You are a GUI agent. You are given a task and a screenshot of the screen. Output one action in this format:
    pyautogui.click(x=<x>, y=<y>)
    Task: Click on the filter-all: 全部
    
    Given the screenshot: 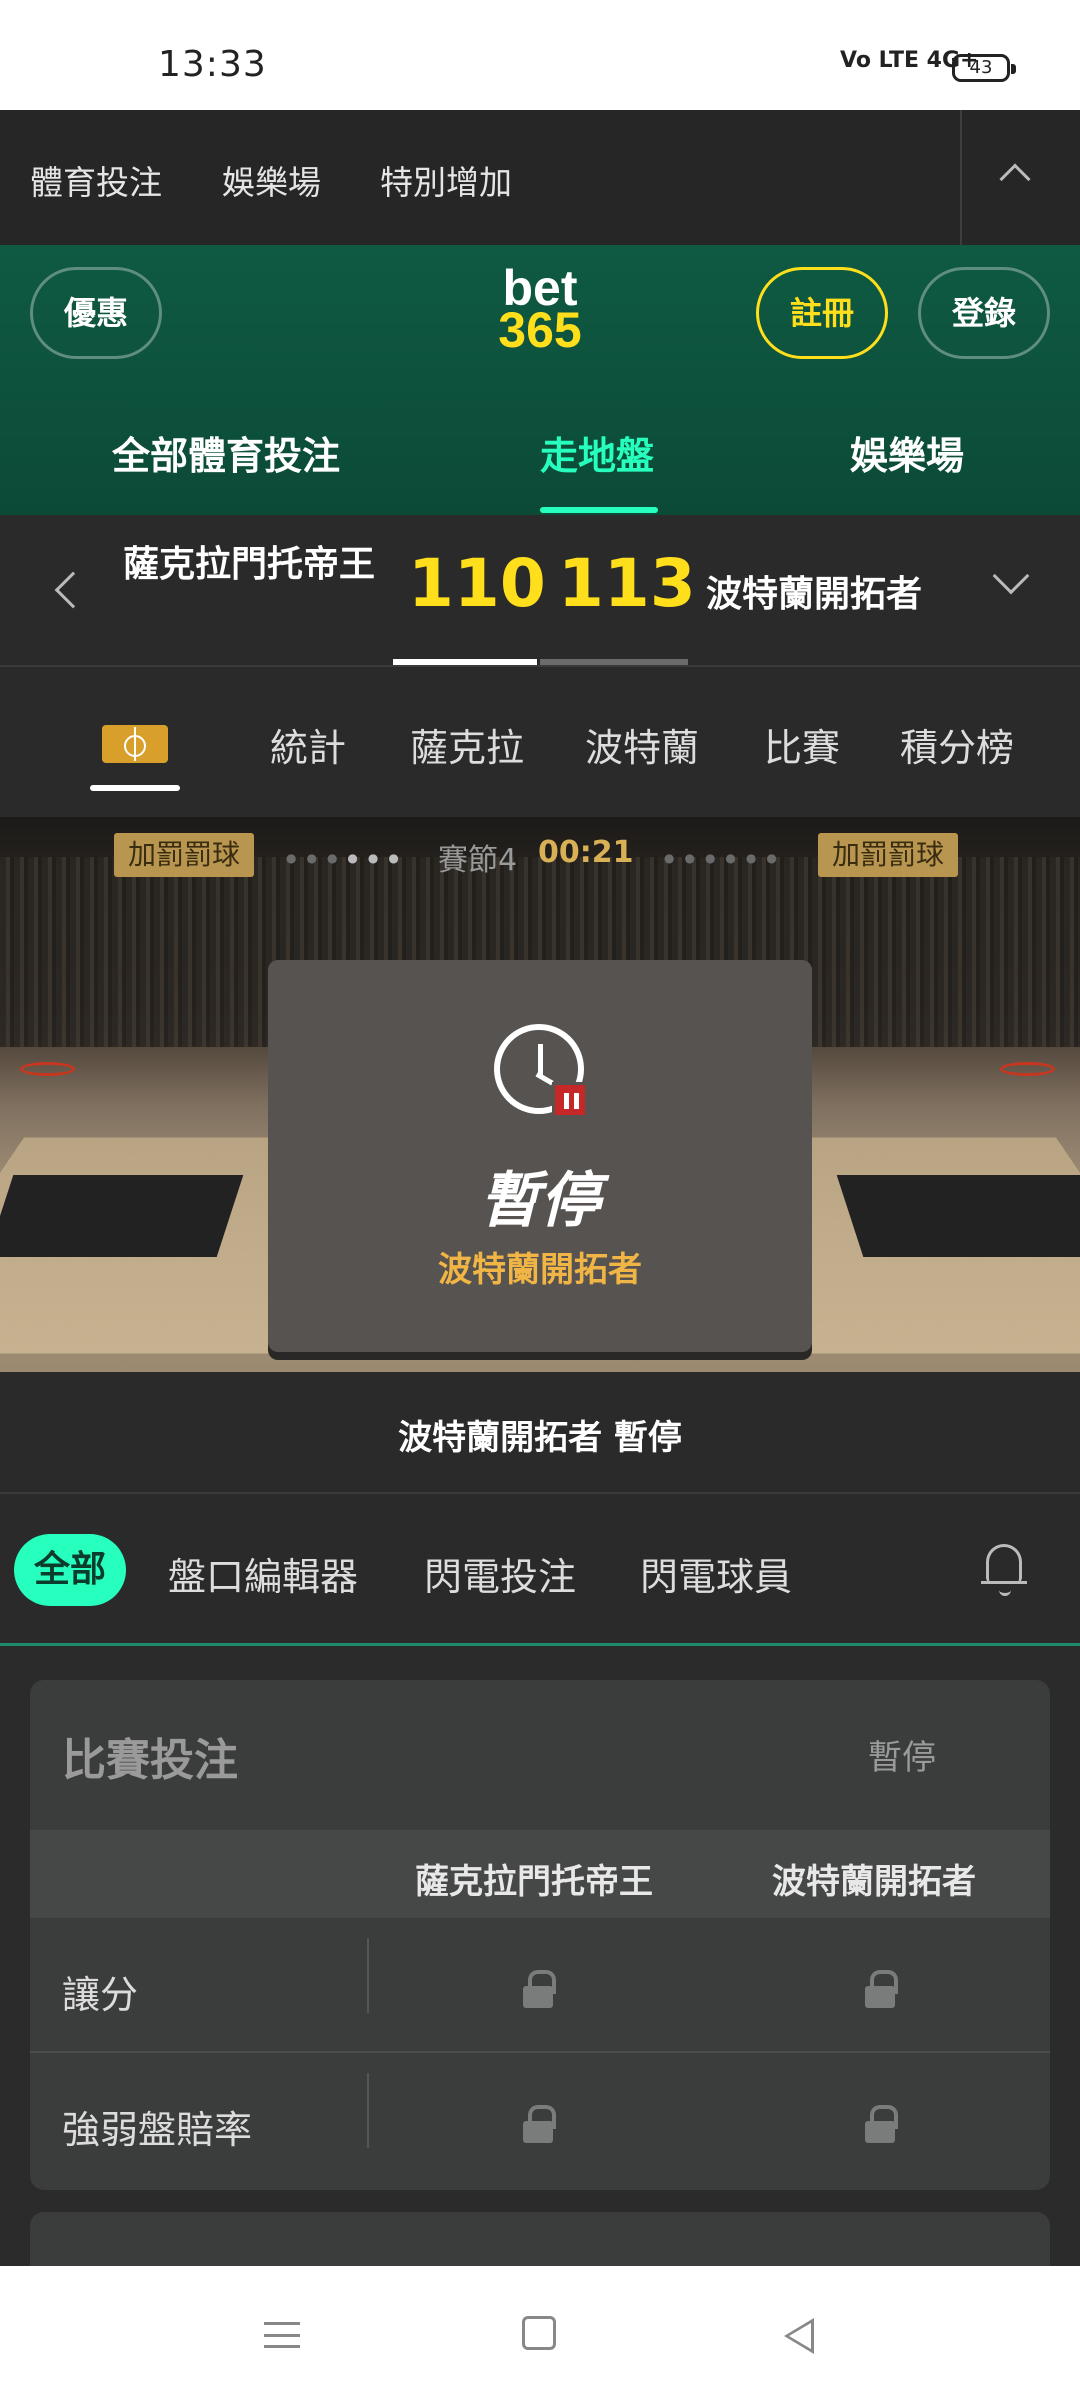 What is the action you would take?
    pyautogui.click(x=70, y=1570)
    